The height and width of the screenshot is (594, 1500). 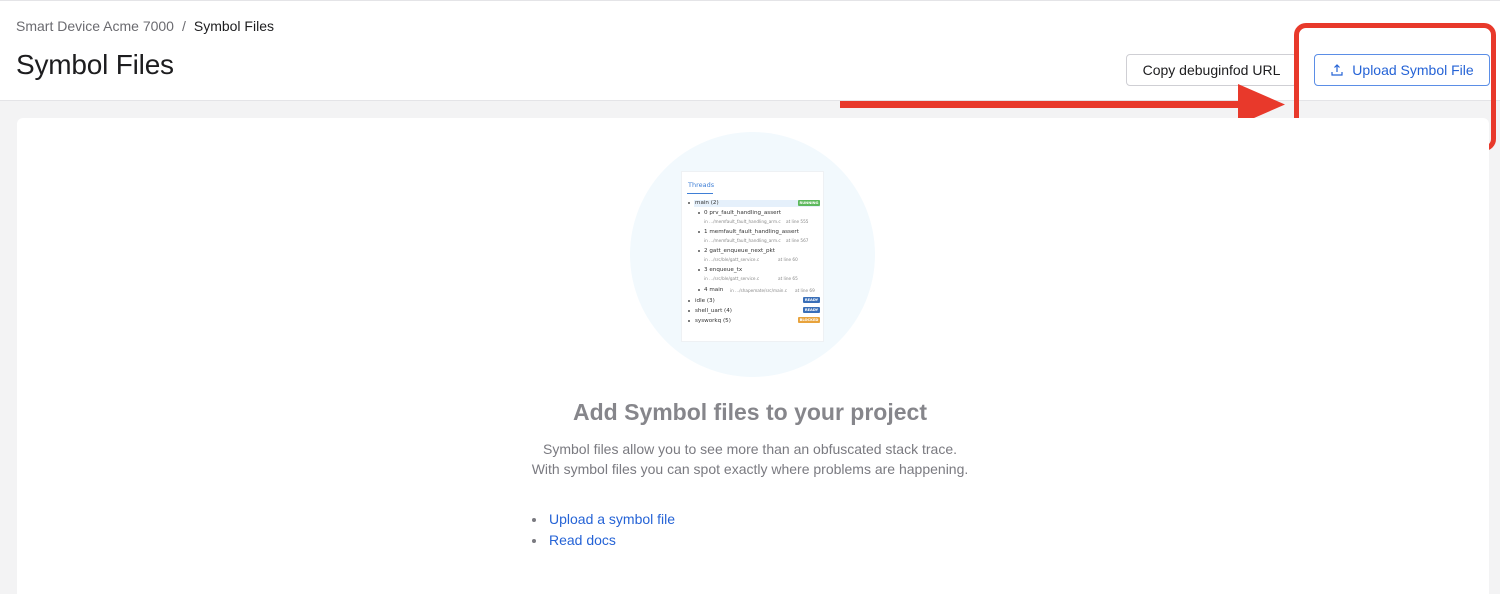 I want to click on frame-2-path: in .../src/ble/gatt_service.c, so click(x=732, y=259).